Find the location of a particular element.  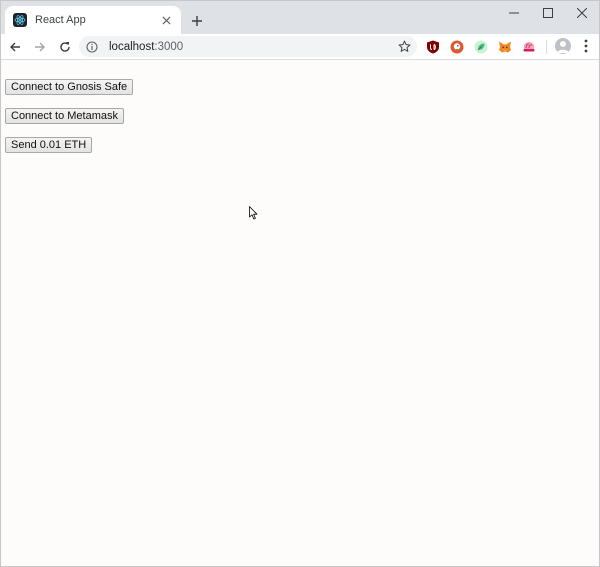

forward-button is located at coordinates (40, 47).